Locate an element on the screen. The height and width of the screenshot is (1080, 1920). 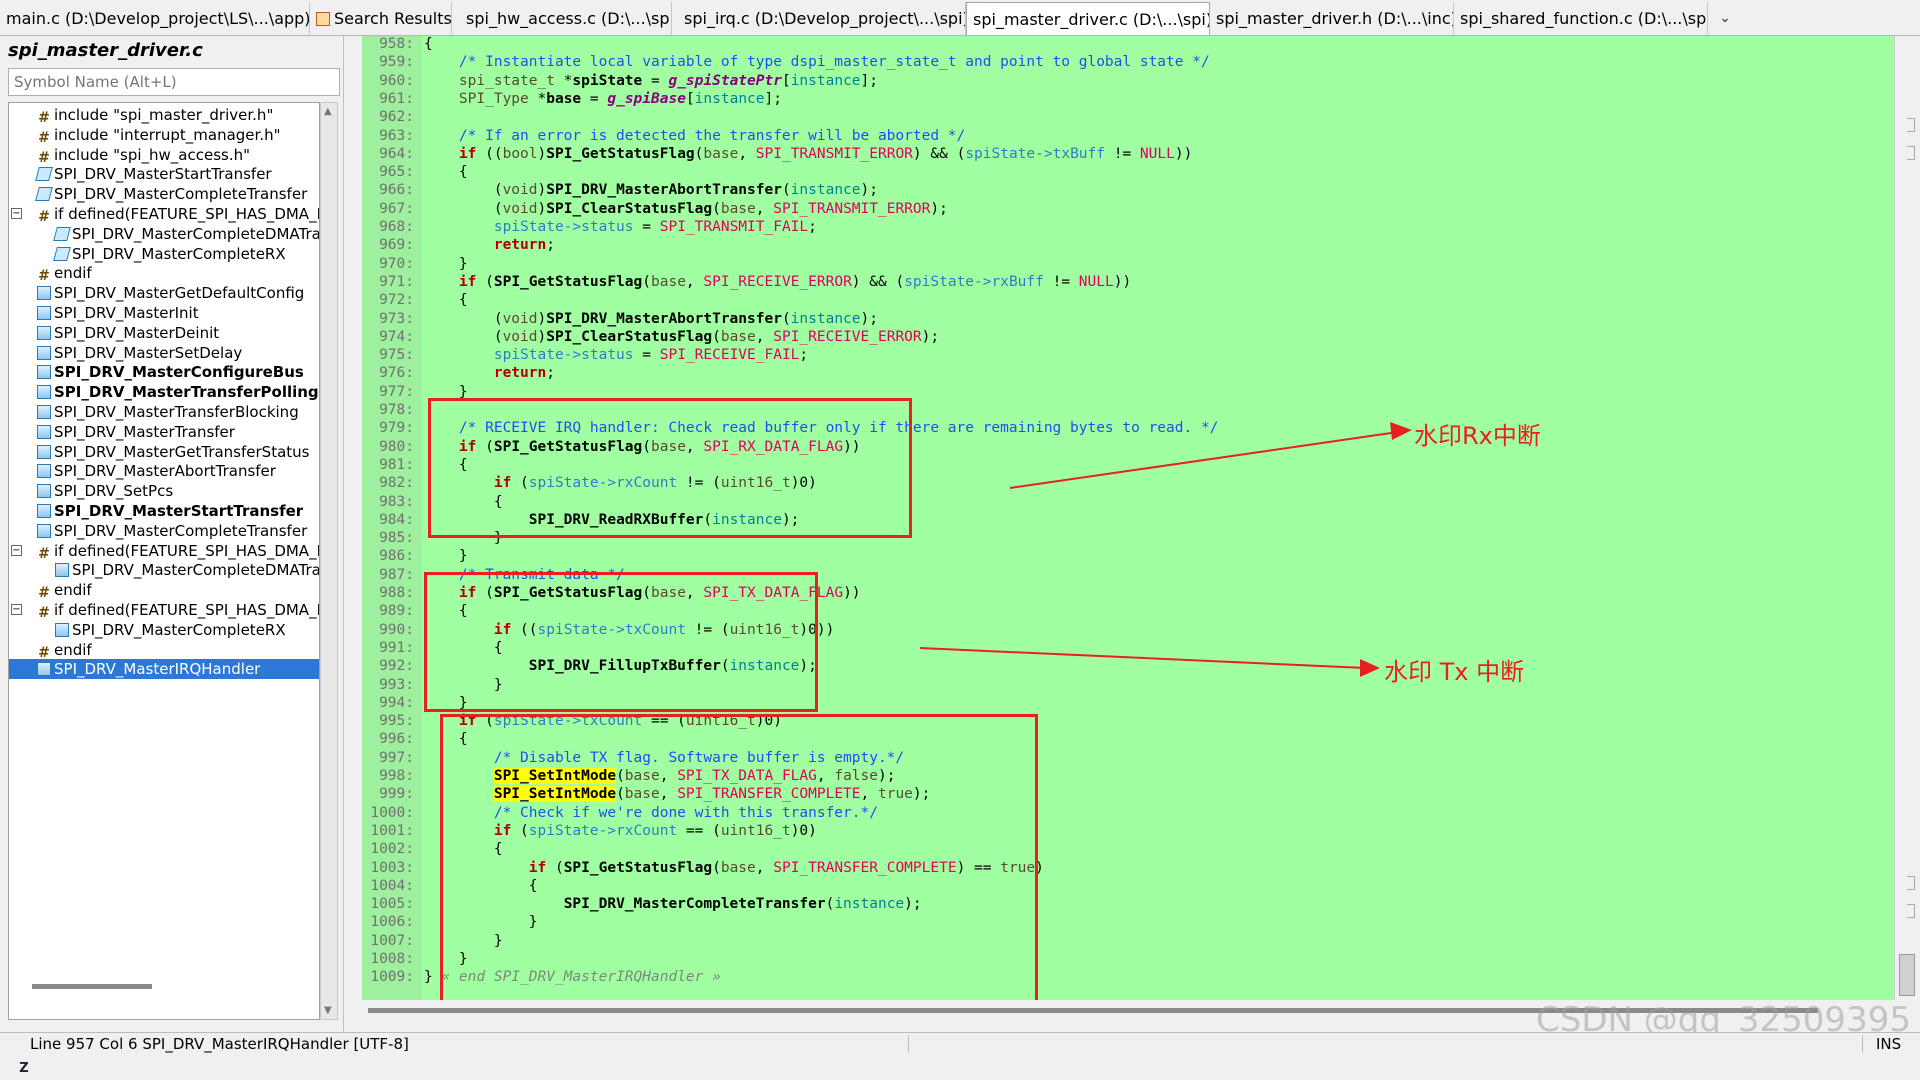
tab-main-c: main.c (D:\Develop_project\LS\...\app) is located at coordinates (155, 18).